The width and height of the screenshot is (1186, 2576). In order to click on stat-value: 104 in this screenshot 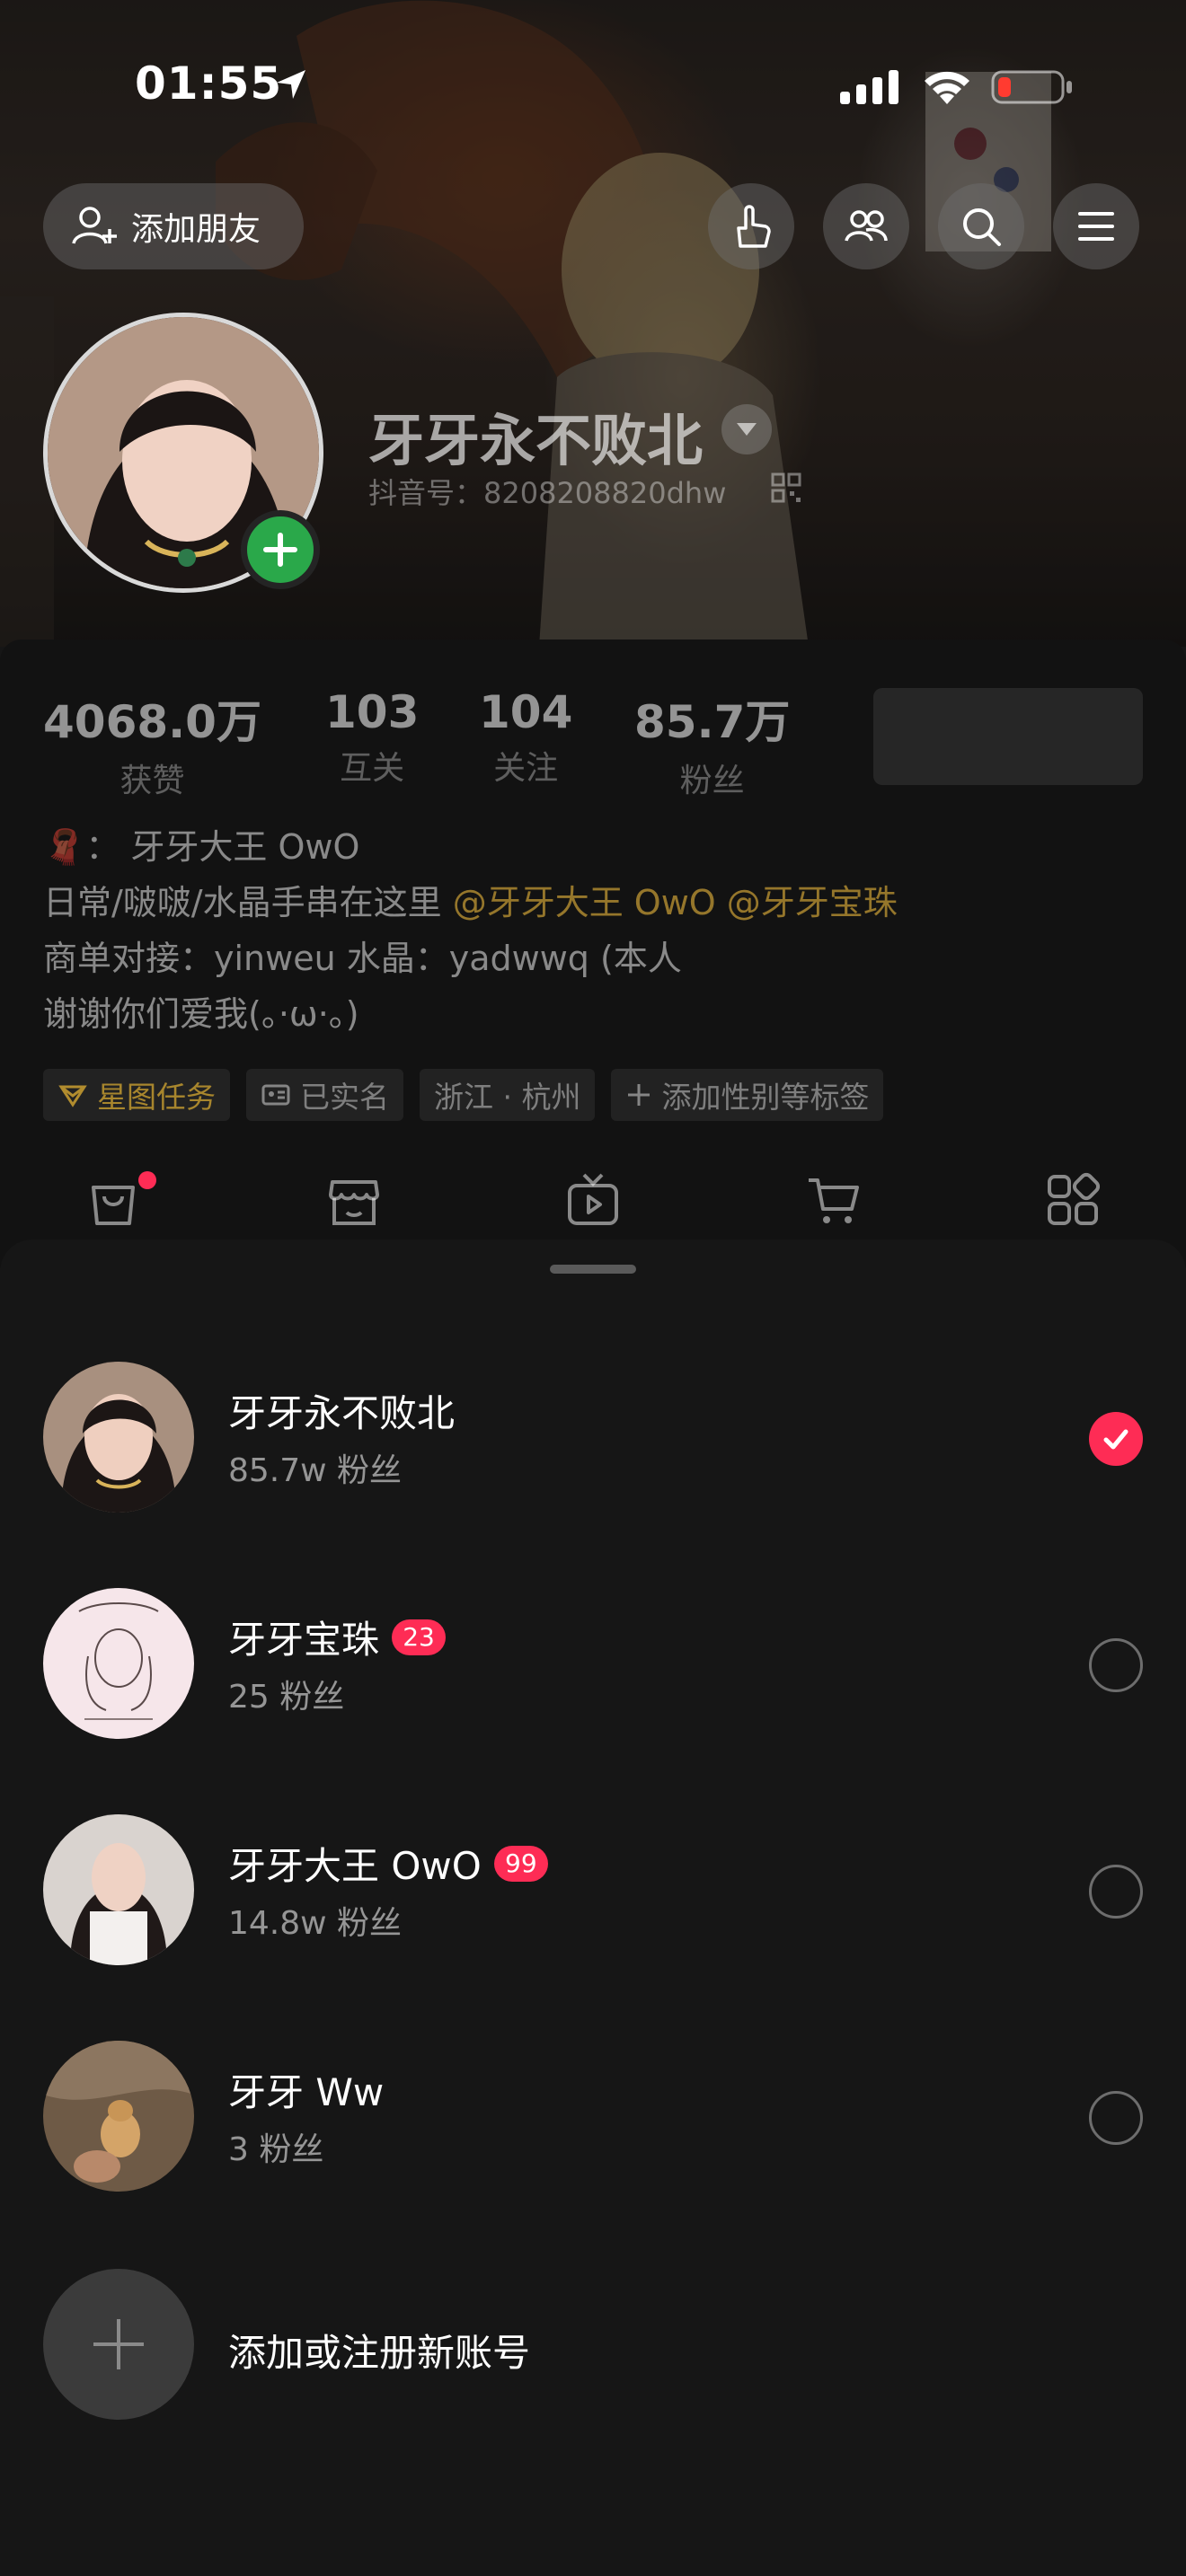, I will do `click(526, 712)`.